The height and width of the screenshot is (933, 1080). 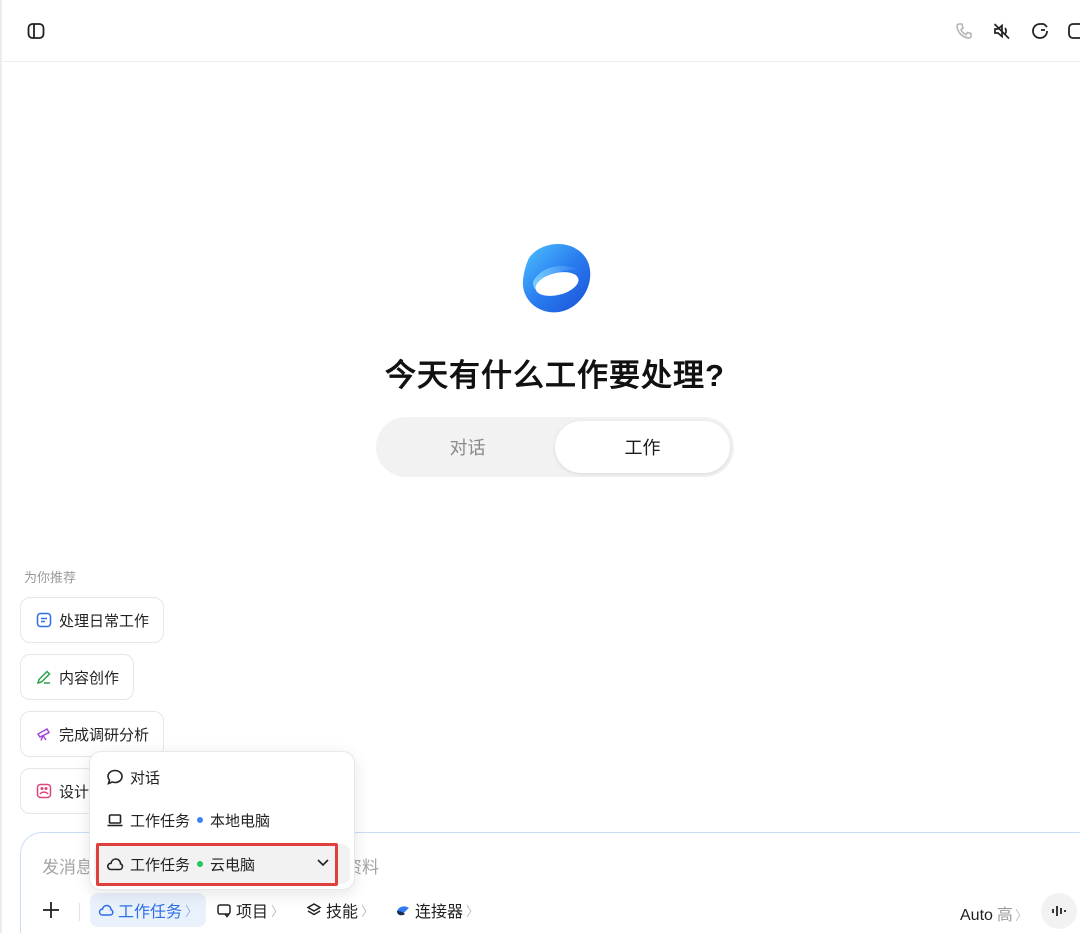 What do you see at coordinates (1072, 31) in the screenshot?
I see `panel-icon` at bounding box center [1072, 31].